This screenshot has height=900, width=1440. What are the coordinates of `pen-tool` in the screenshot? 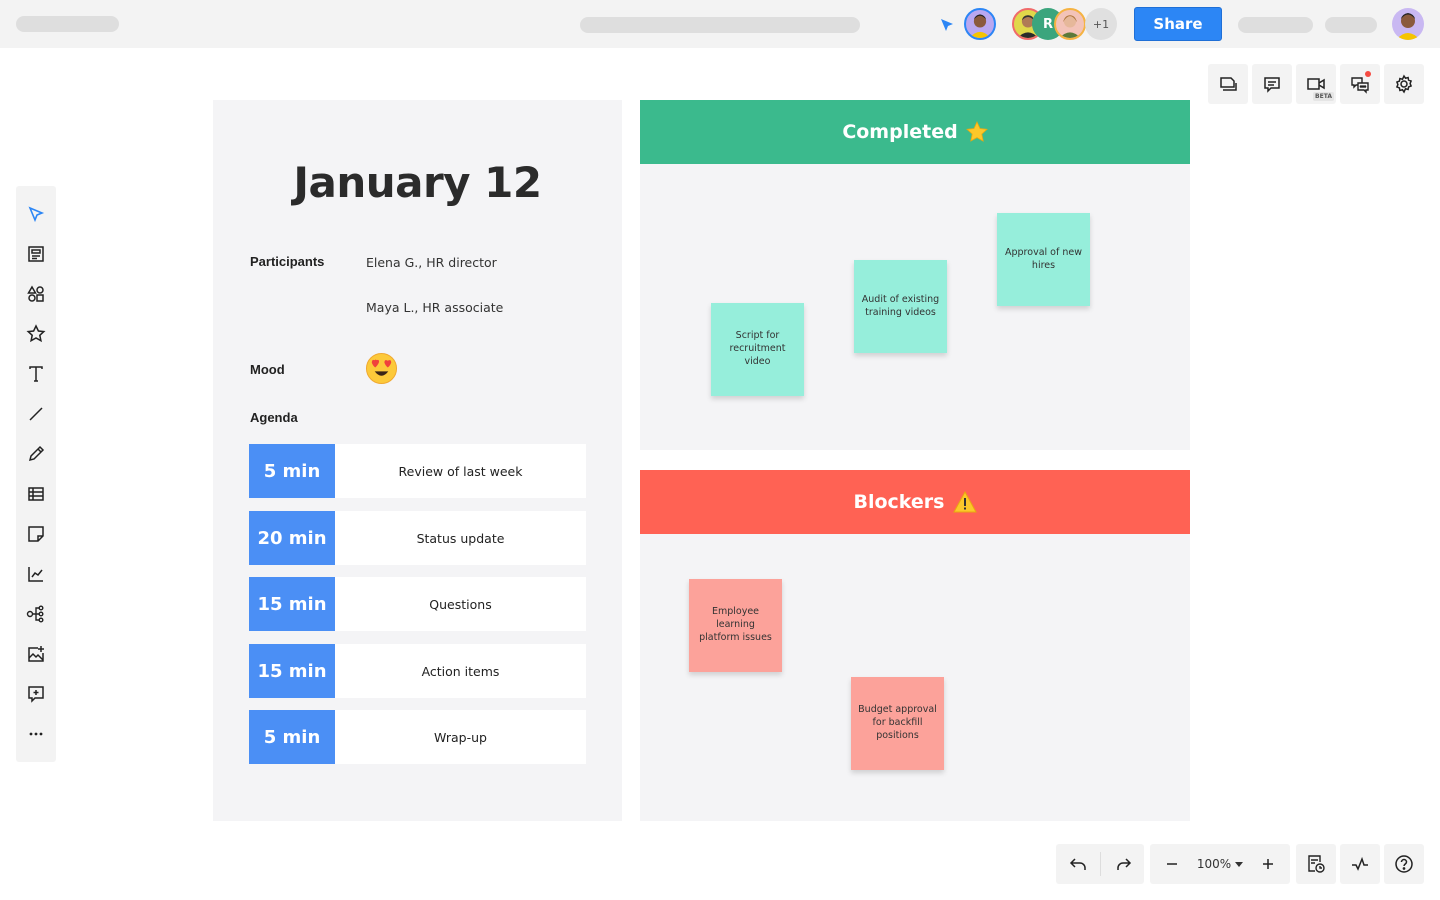 It's located at (36, 454).